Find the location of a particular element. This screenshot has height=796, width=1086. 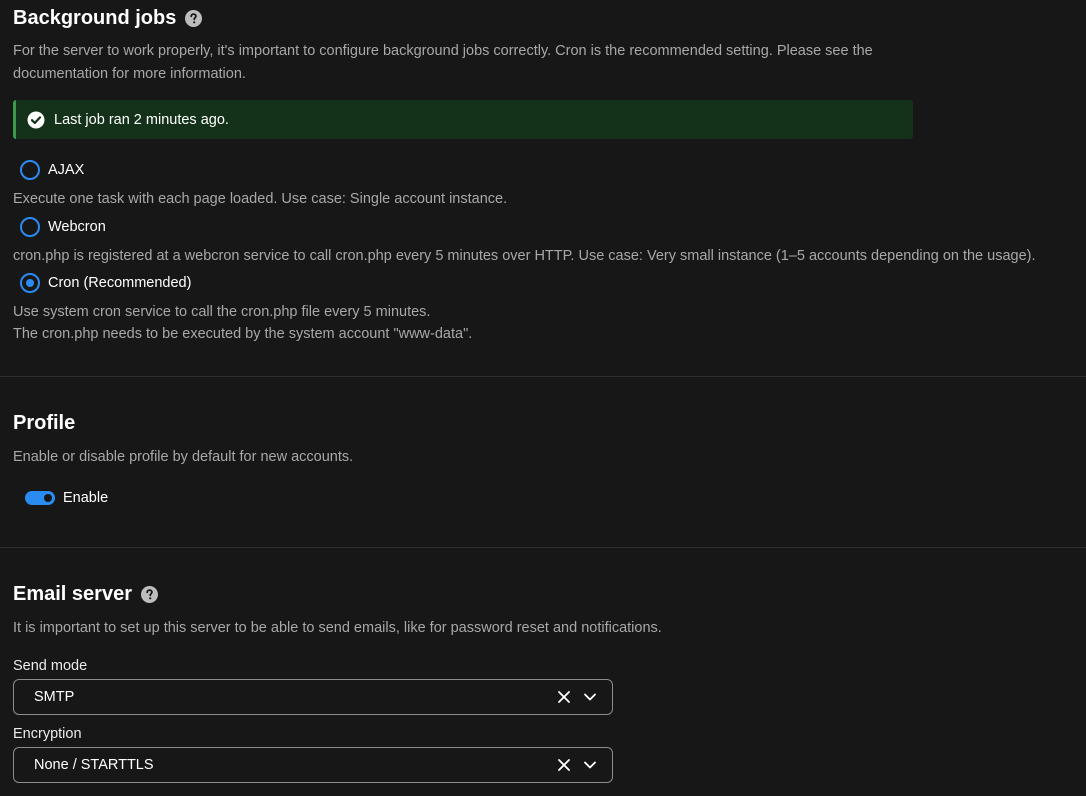

radio-ajax: AJAX is located at coordinates (52, 170).